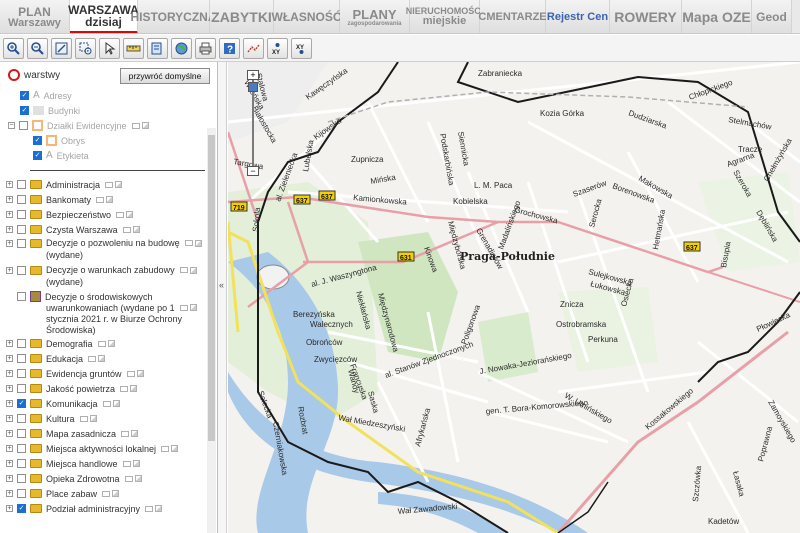  I want to click on zoom-extent-icon, so click(61, 48).